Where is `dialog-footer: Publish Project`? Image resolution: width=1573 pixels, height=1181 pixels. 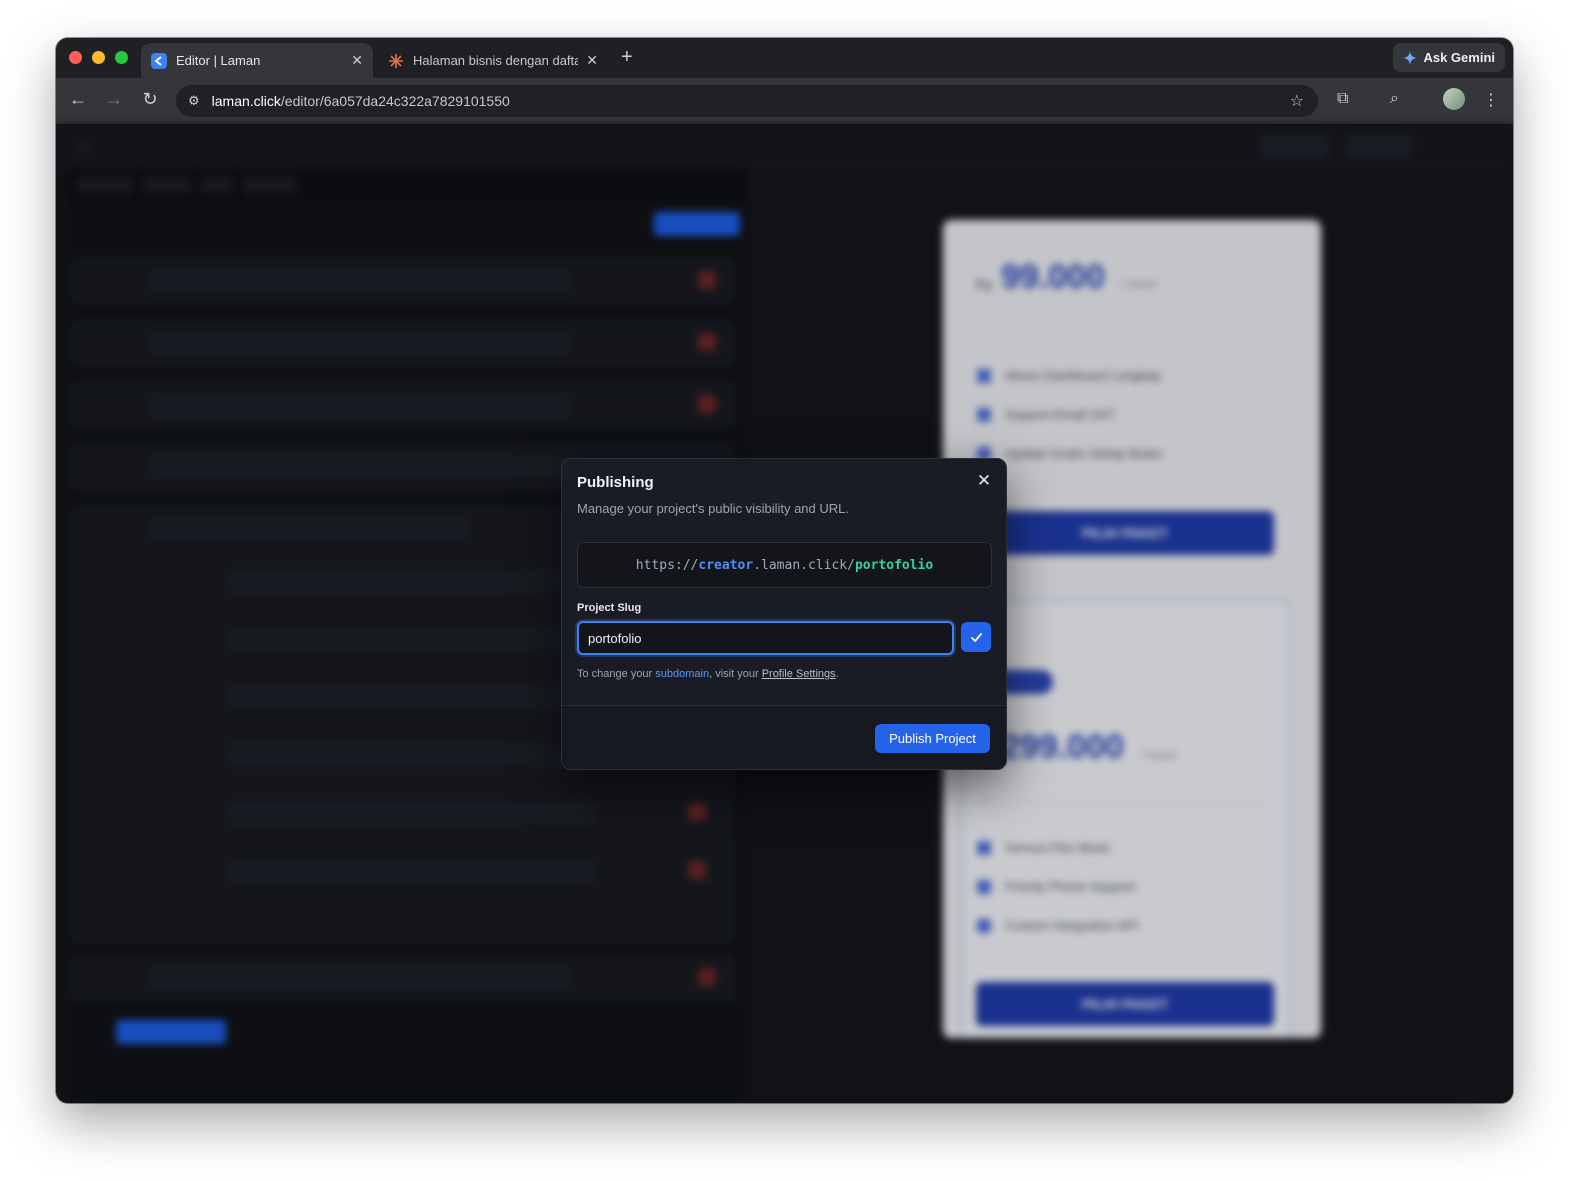 dialog-footer: Publish Project is located at coordinates (784, 737).